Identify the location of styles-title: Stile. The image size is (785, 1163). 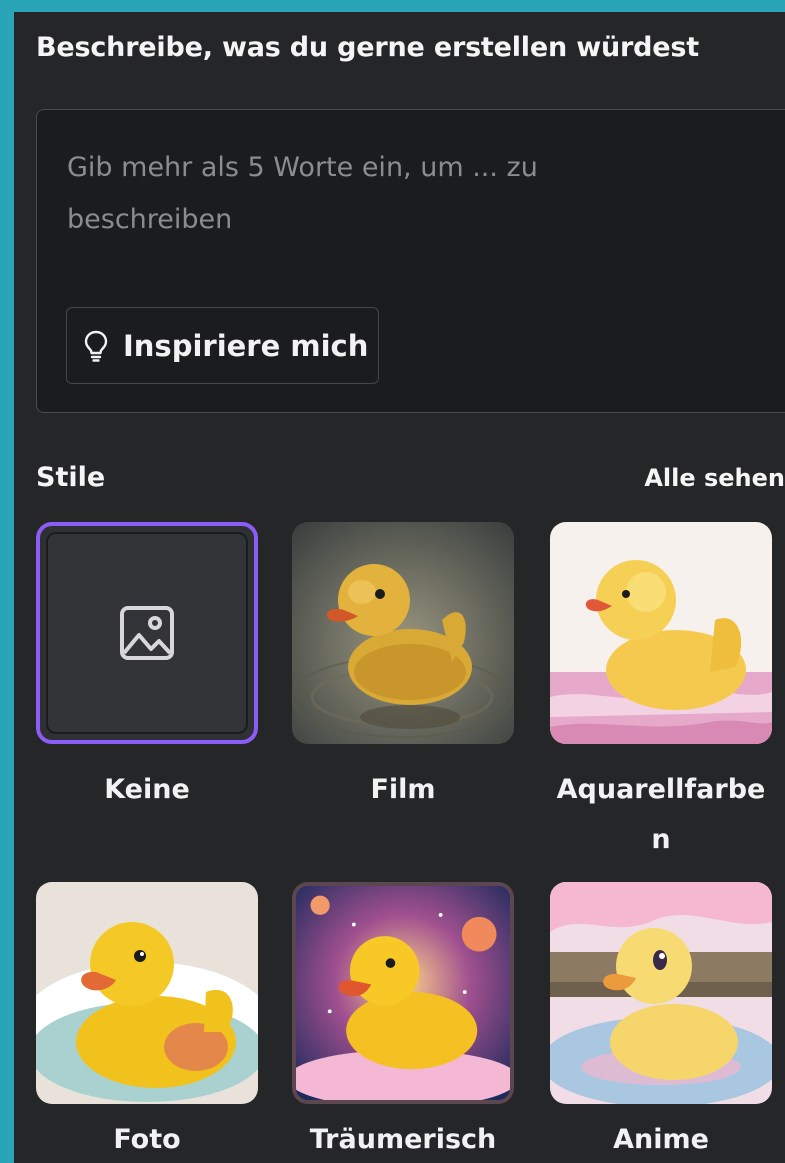
(71, 477).